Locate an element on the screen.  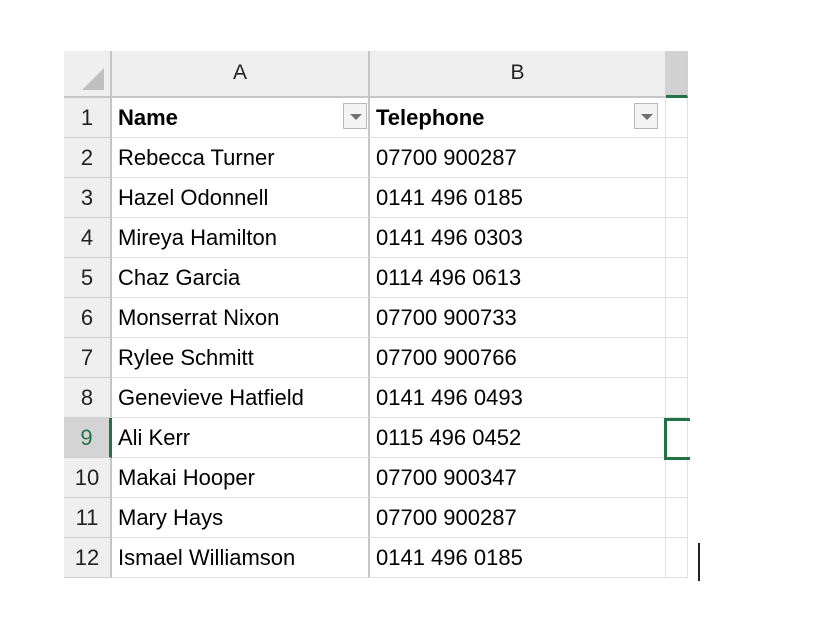
row-header: 7 is located at coordinates (88, 358).